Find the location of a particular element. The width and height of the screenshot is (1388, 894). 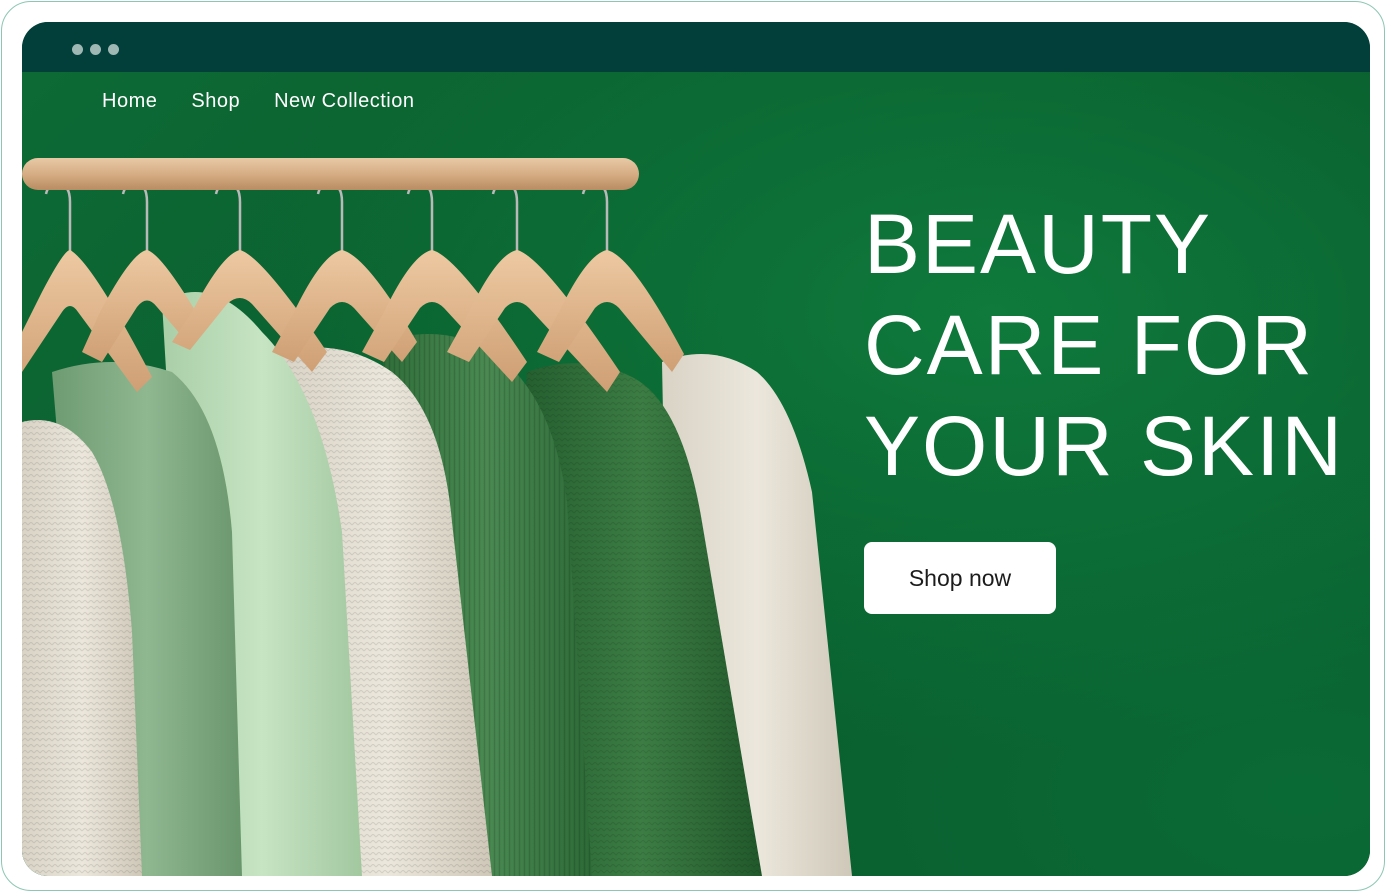

headline-line: BEAUTY is located at coordinates (1038, 244).